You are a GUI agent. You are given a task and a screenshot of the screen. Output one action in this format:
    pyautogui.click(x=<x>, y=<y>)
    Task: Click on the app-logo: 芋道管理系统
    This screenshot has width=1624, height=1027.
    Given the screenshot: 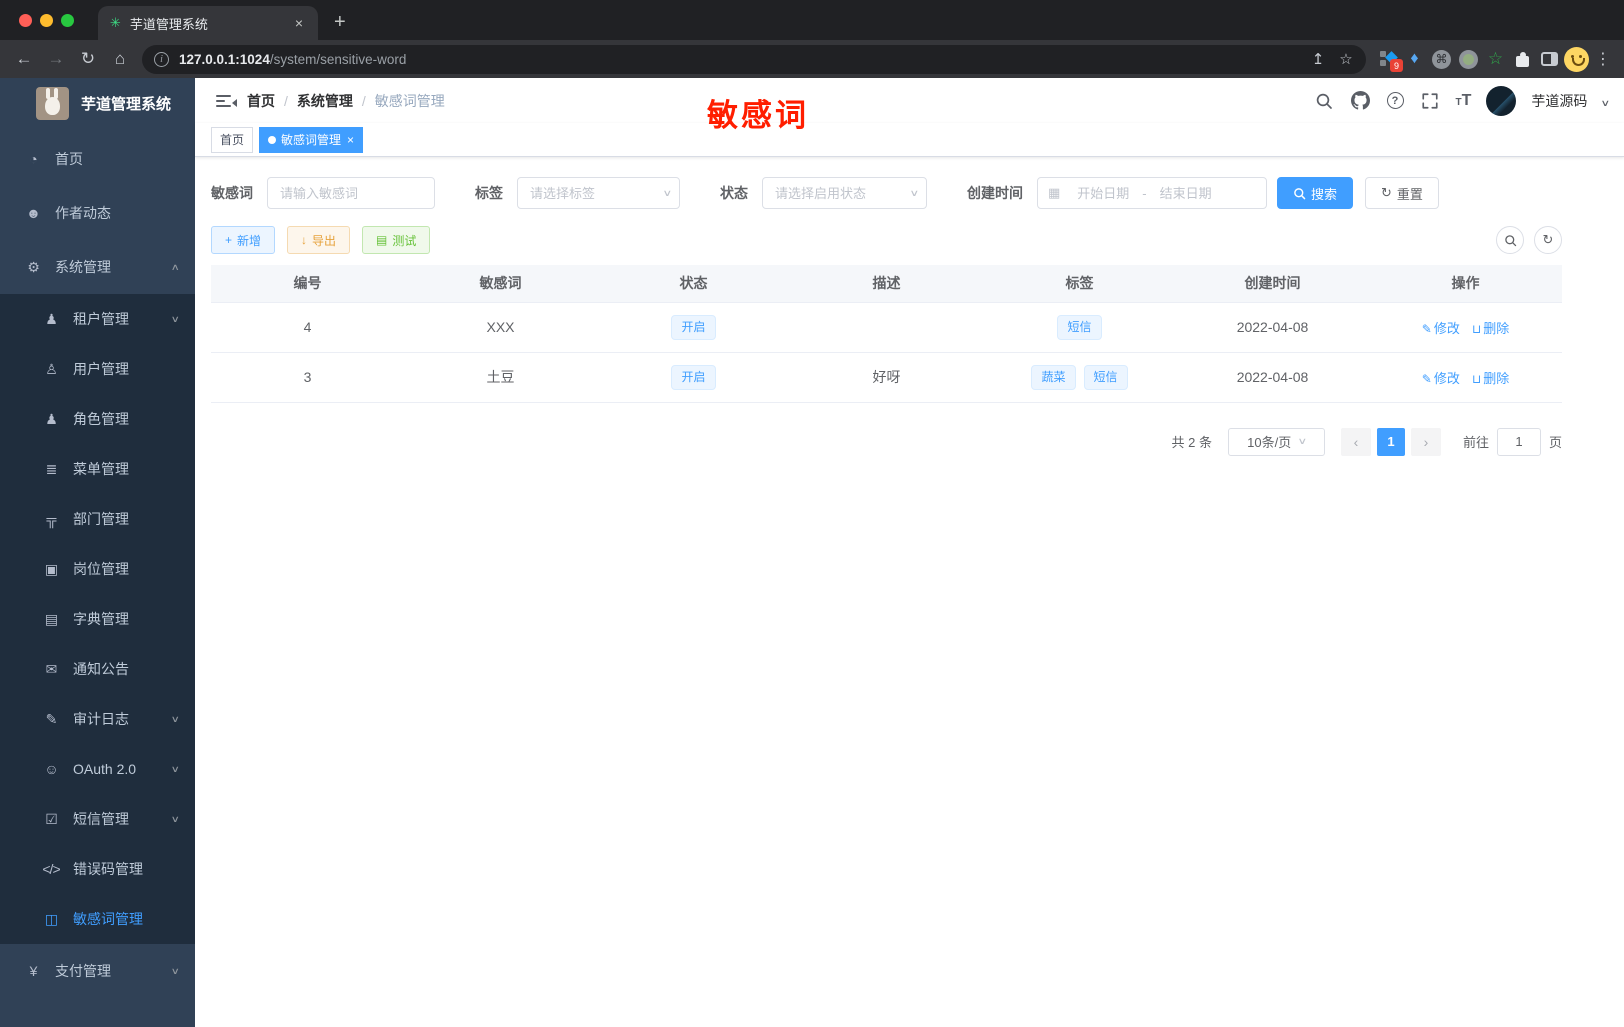 What is the action you would take?
    pyautogui.click(x=97, y=103)
    